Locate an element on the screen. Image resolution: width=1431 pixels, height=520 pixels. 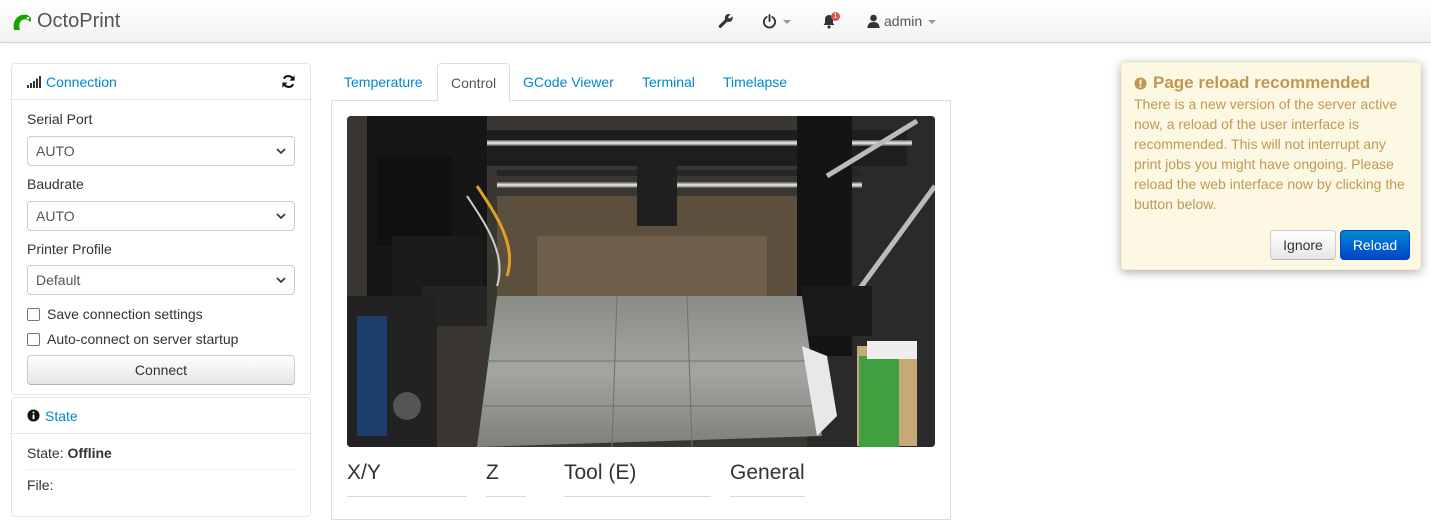
serial-port-value: AUTO is located at coordinates (55, 151).